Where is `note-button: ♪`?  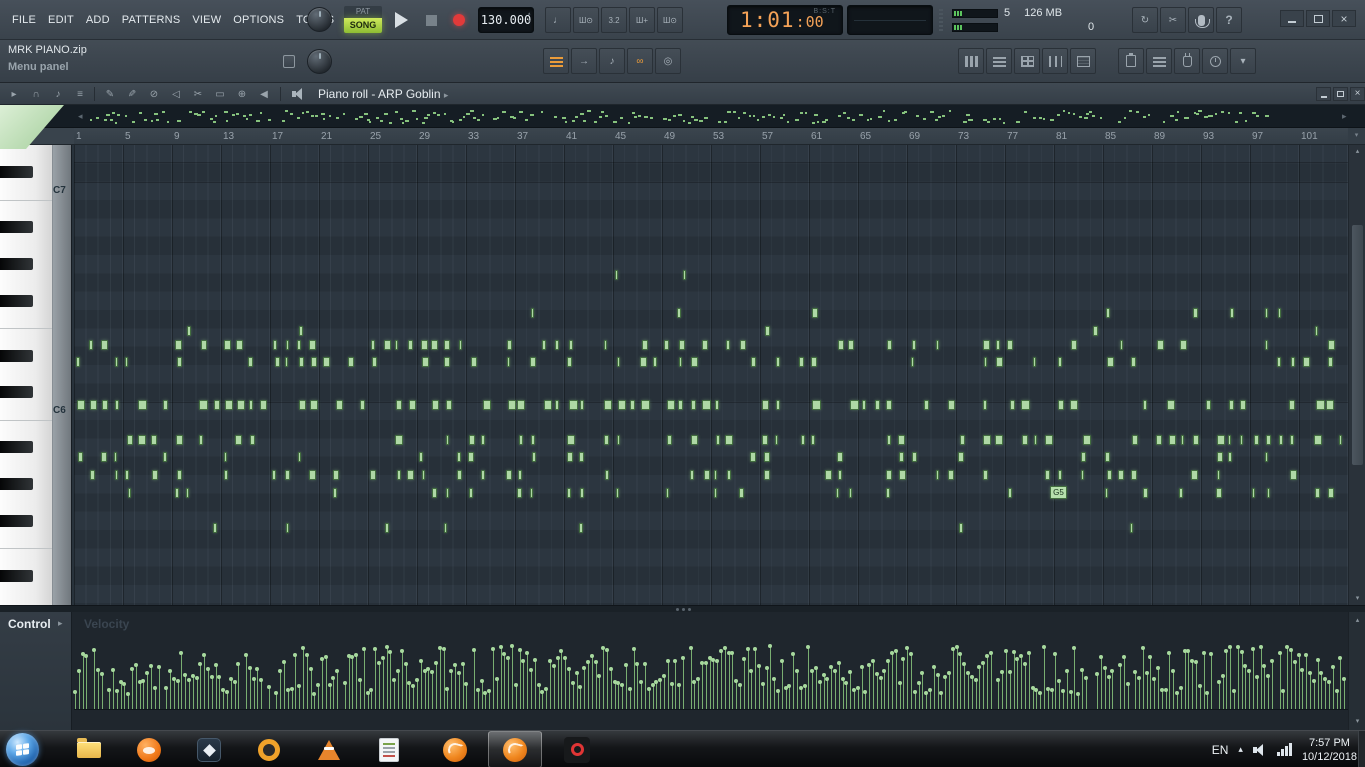 note-button: ♪ is located at coordinates (612, 61).